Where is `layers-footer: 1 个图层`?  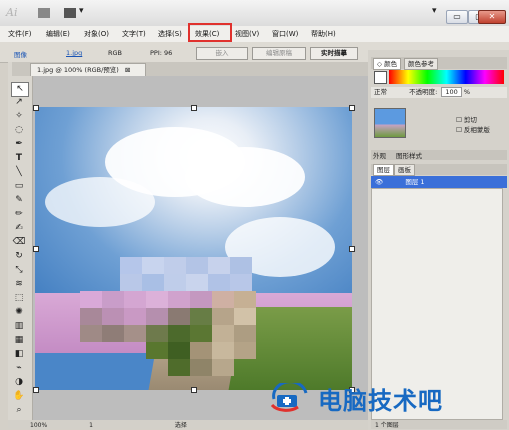 layers-footer: 1 个图层 is located at coordinates (439, 424).